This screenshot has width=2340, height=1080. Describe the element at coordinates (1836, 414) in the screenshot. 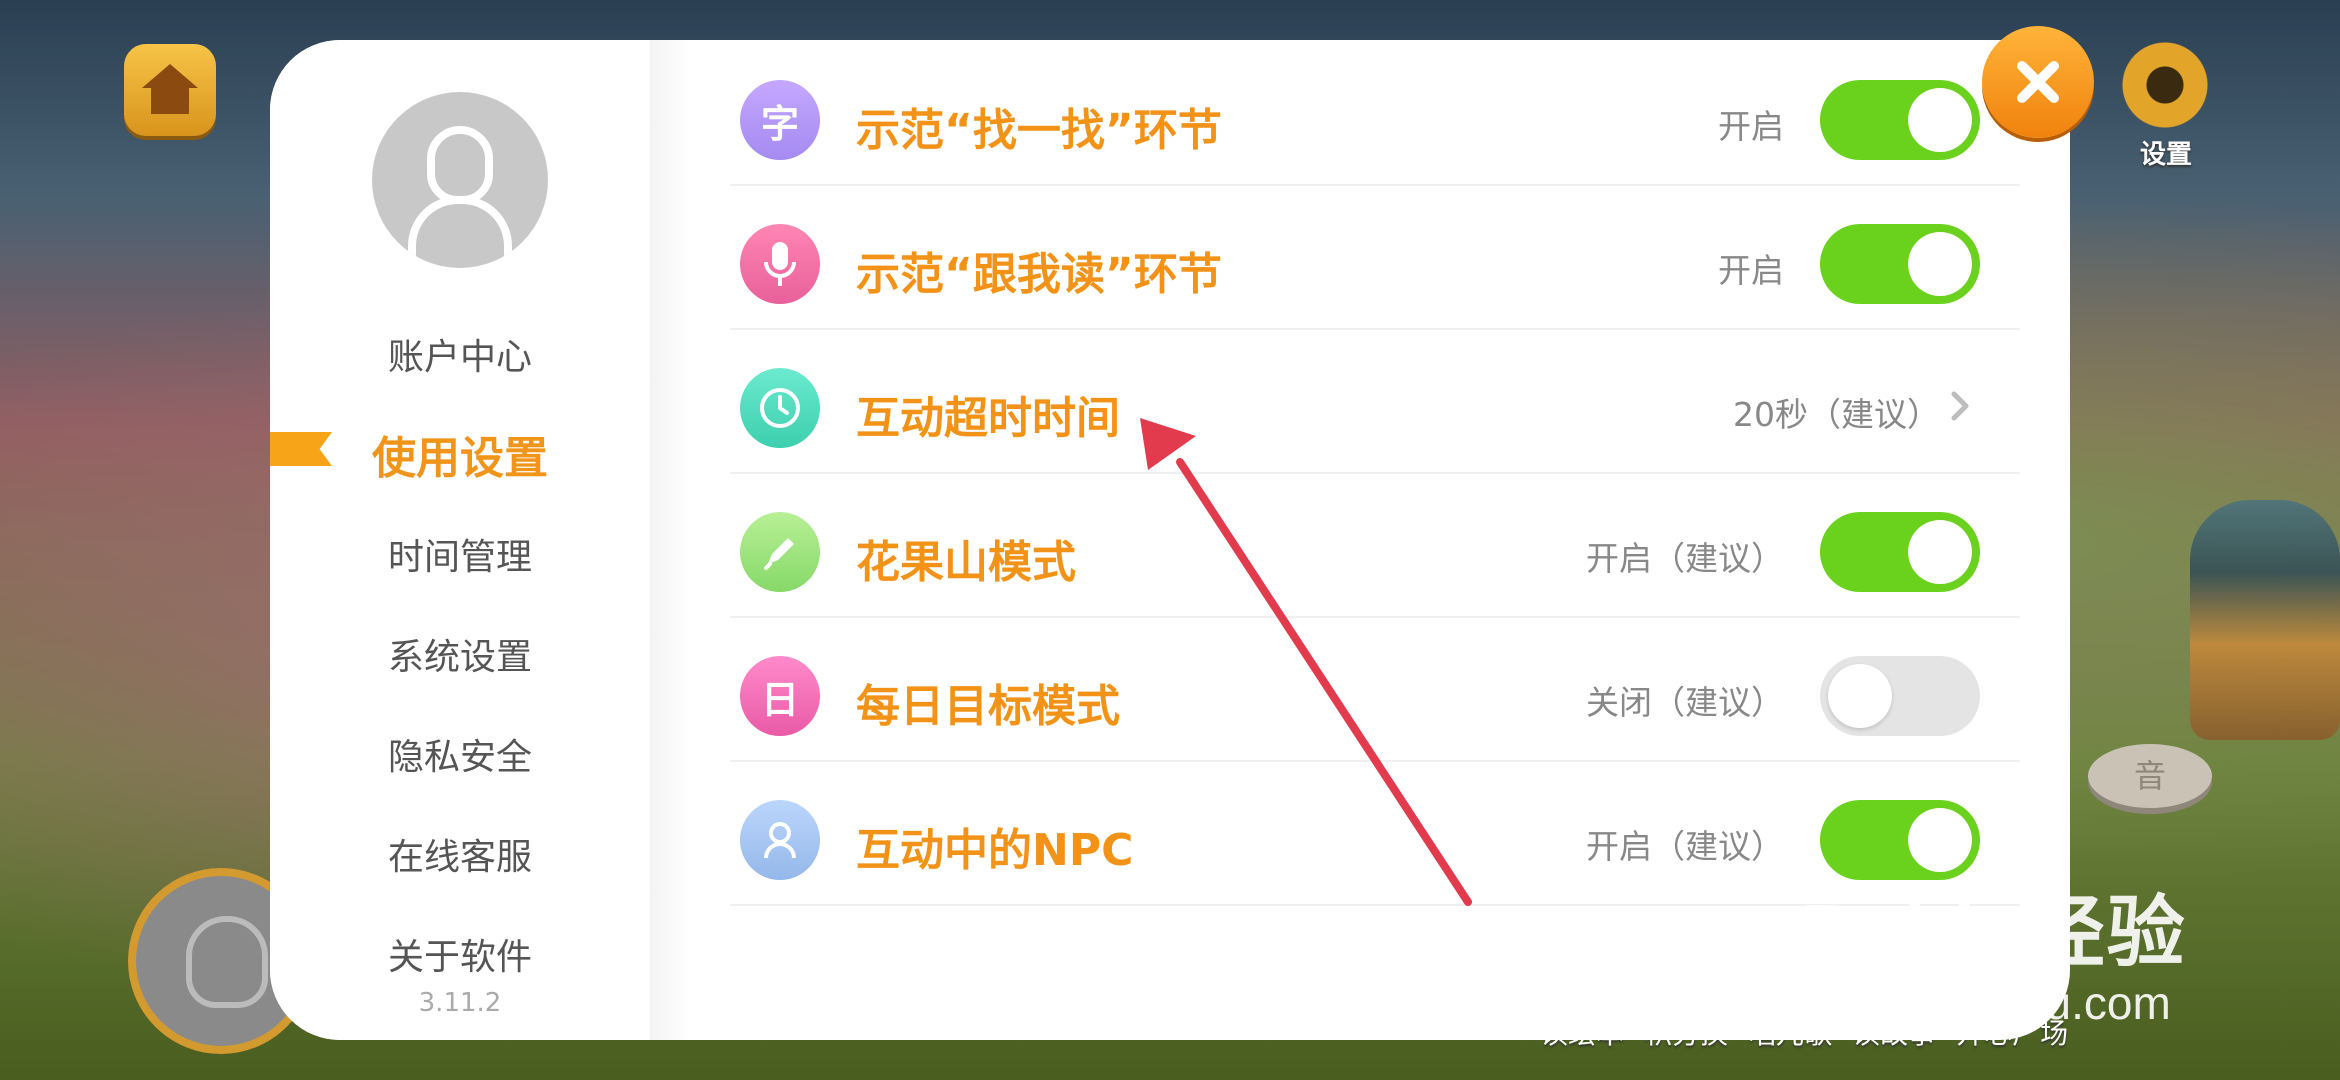

I see `setting-status: 20秒（建议）` at that location.